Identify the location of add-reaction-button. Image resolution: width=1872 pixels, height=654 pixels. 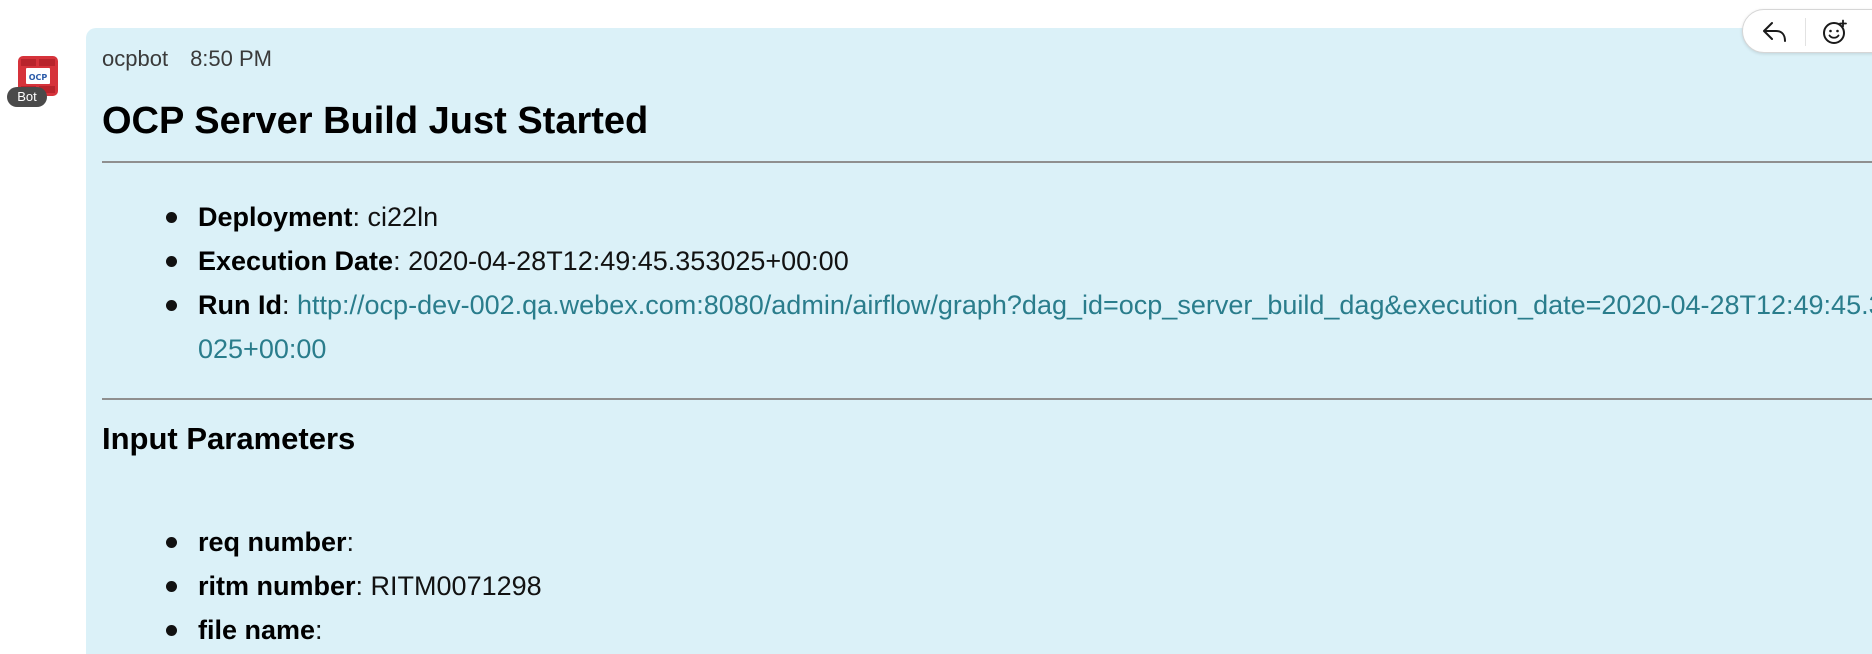
(1835, 32).